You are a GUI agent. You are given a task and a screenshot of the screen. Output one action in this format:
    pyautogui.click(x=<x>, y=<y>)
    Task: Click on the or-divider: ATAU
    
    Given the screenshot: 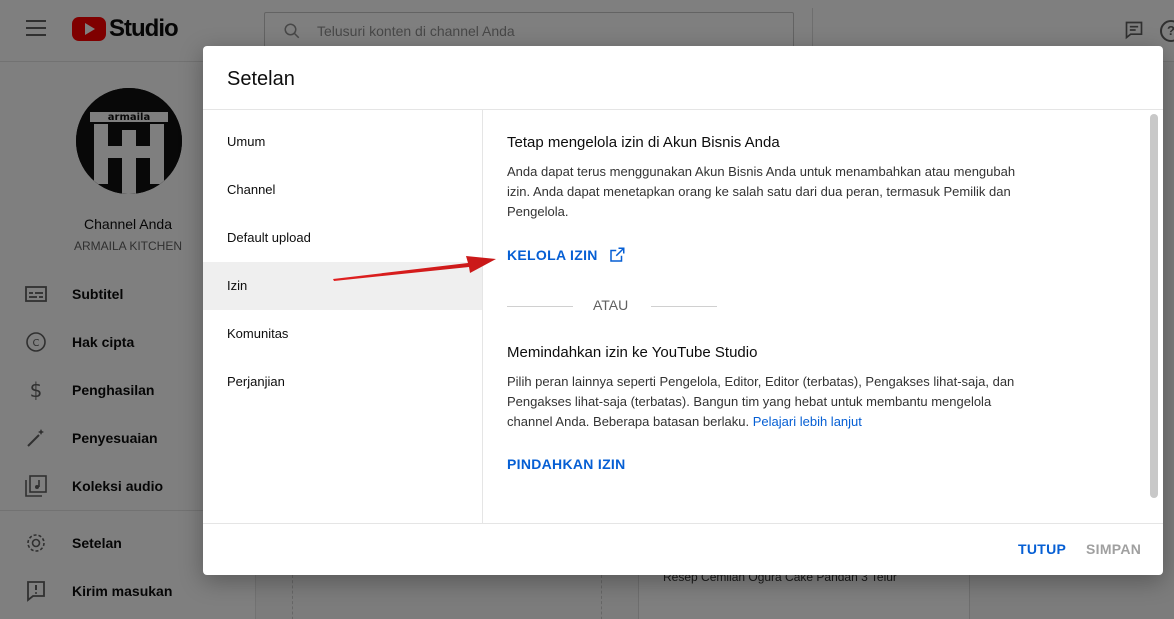 What is the action you would take?
    pyautogui.click(x=612, y=306)
    